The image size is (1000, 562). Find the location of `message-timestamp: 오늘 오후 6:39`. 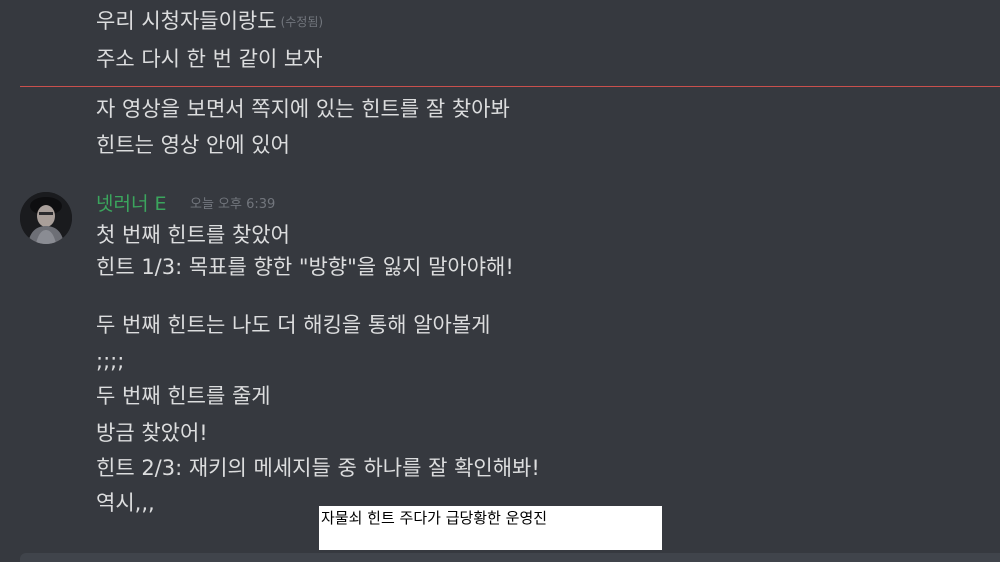

message-timestamp: 오늘 오후 6:39 is located at coordinates (233, 204).